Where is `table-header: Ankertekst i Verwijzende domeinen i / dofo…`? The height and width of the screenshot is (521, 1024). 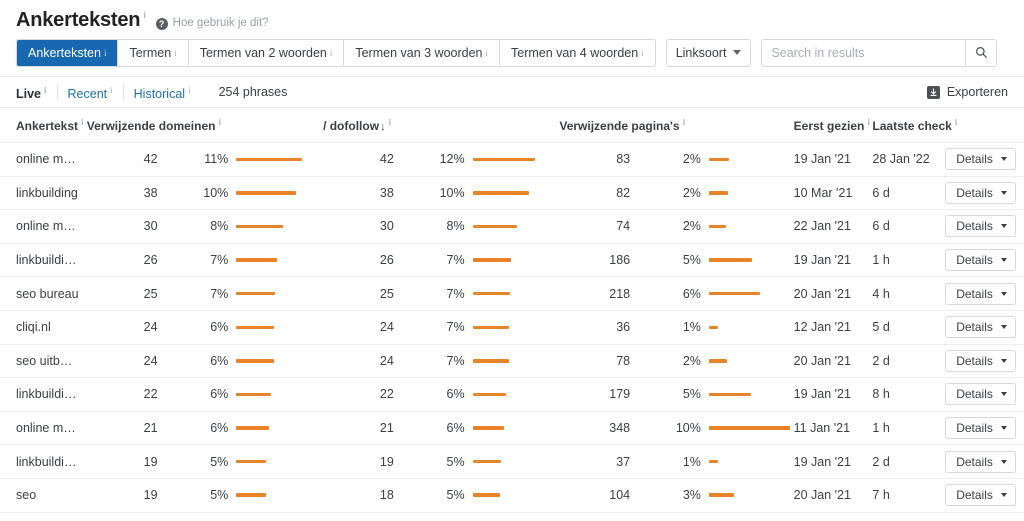 table-header: Ankertekst i Verwijzende domeinen i / dofo… is located at coordinates (512, 125).